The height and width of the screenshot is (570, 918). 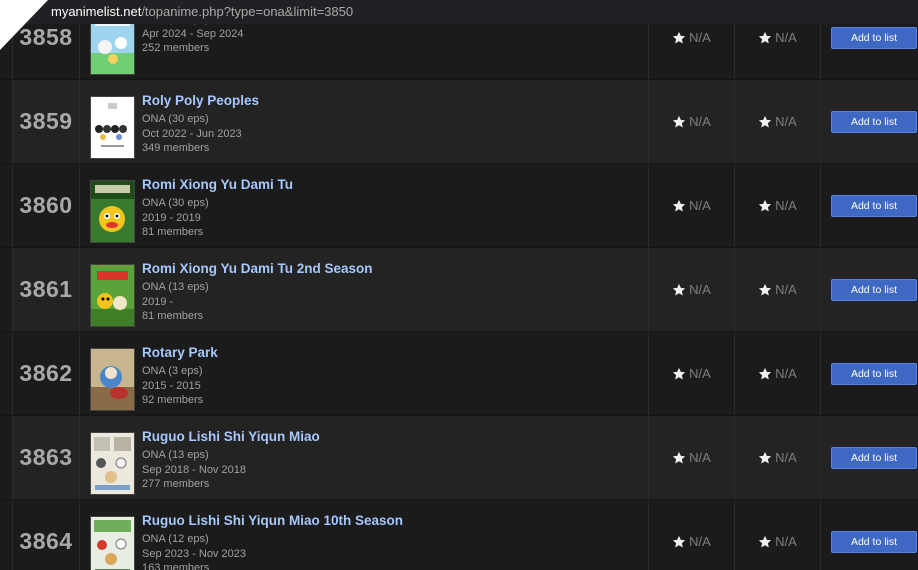 I want to click on anime-dates: 2019 - 2019, so click(x=171, y=217).